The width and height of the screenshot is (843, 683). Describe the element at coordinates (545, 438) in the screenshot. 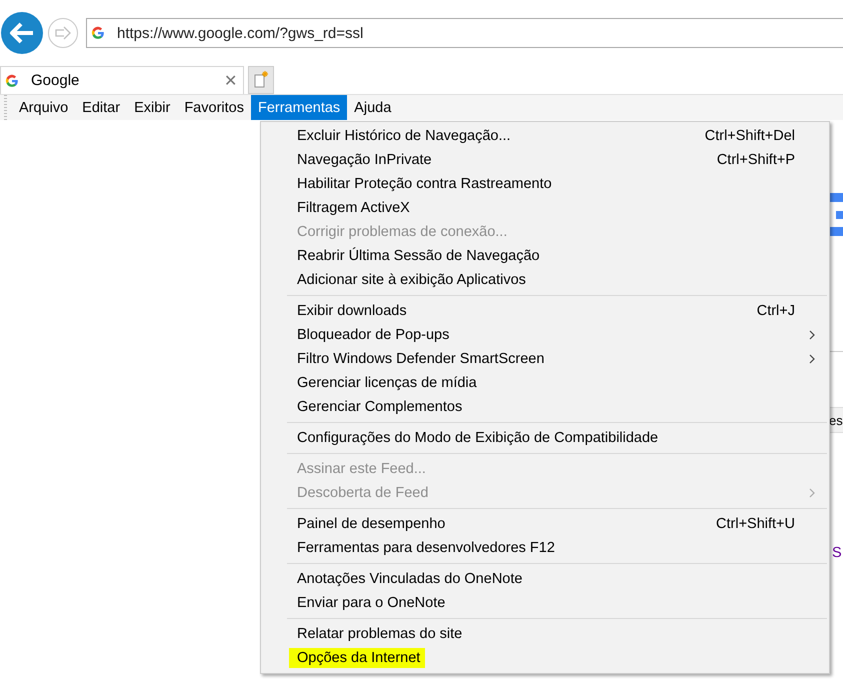

I see `menu-item: Configurações do Modo de Exibição de Compatibilidade` at that location.